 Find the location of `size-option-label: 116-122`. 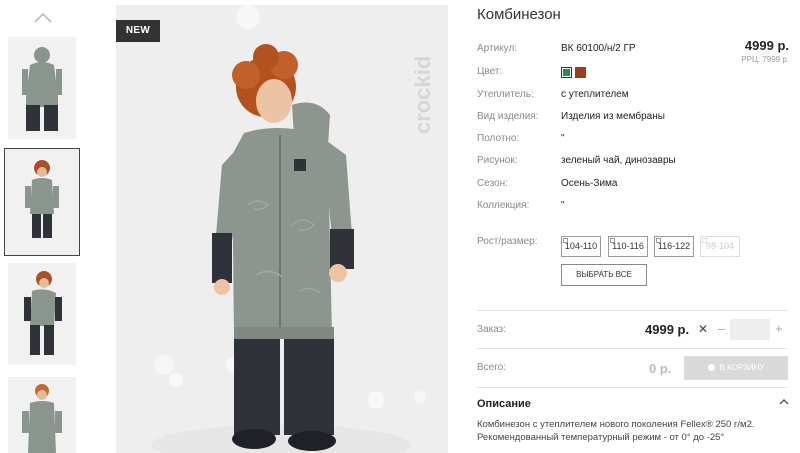

size-option-label: 116-122 is located at coordinates (674, 246).